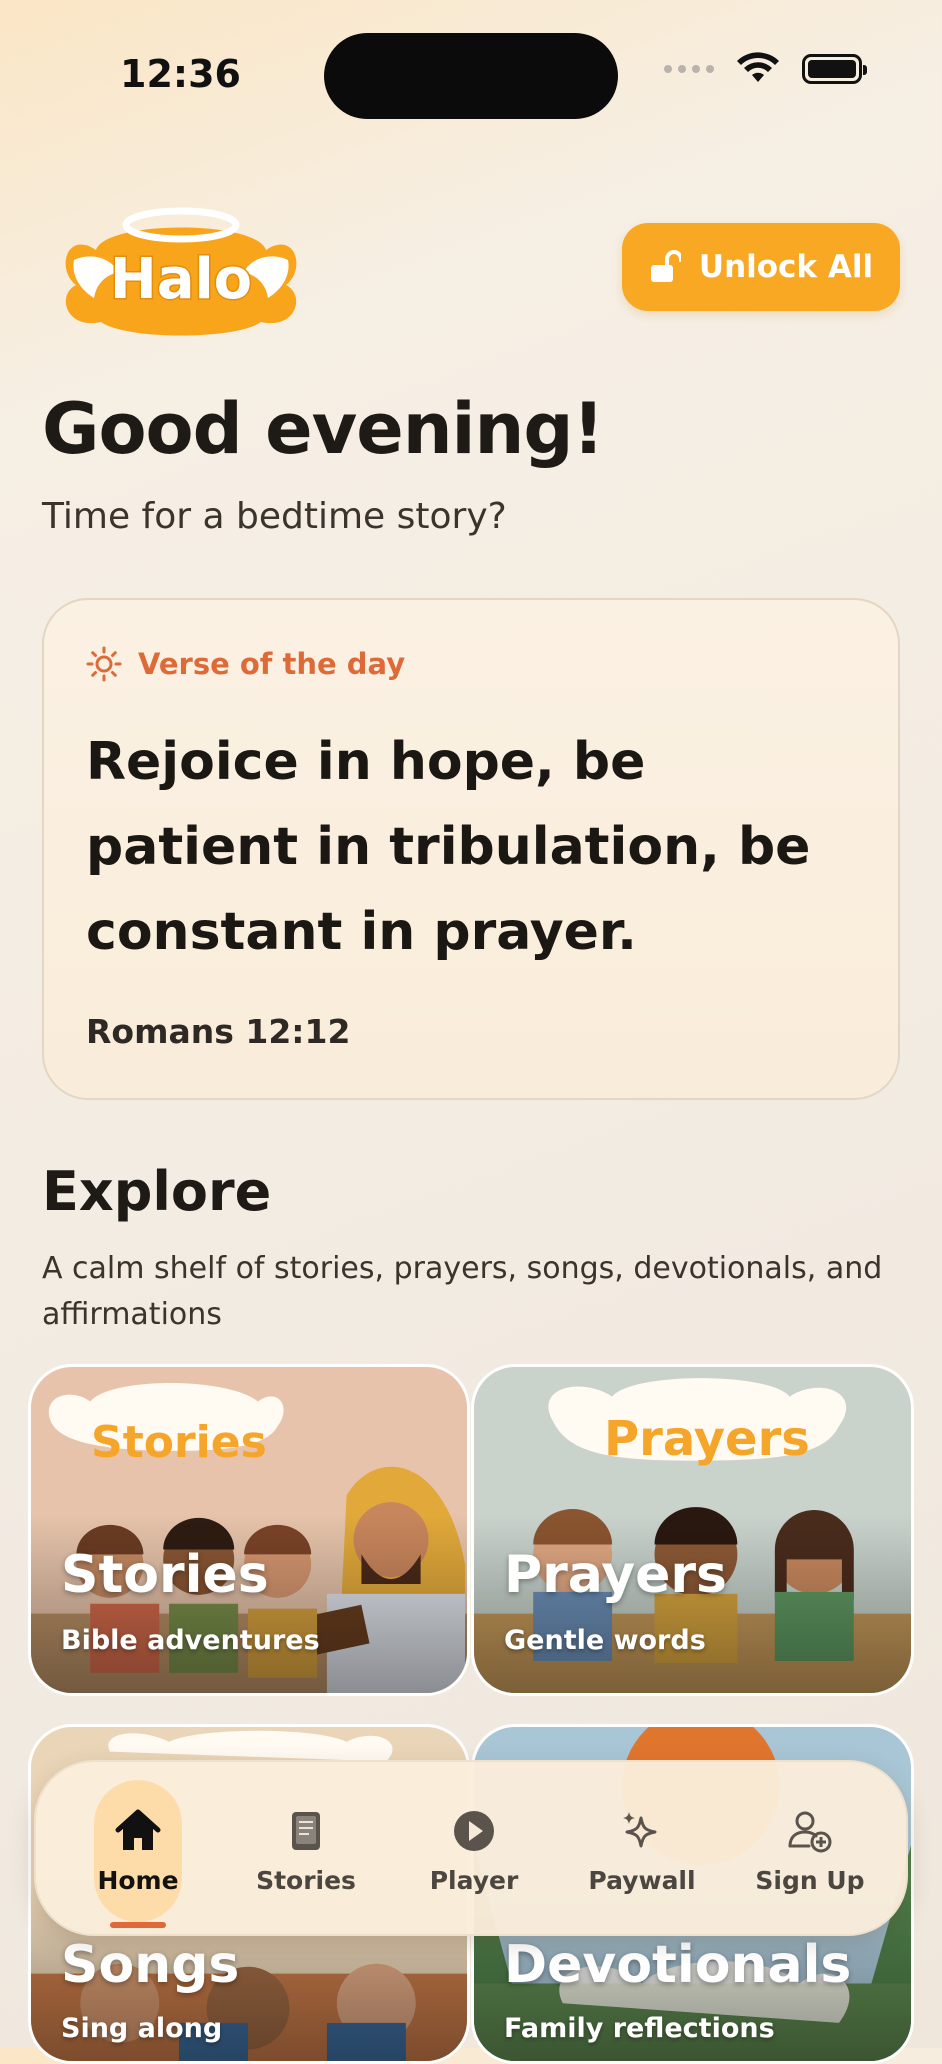 This screenshot has width=942, height=2064. Describe the element at coordinates (707, 1439) in the screenshot. I see `prayers-badge: Prayers` at that location.